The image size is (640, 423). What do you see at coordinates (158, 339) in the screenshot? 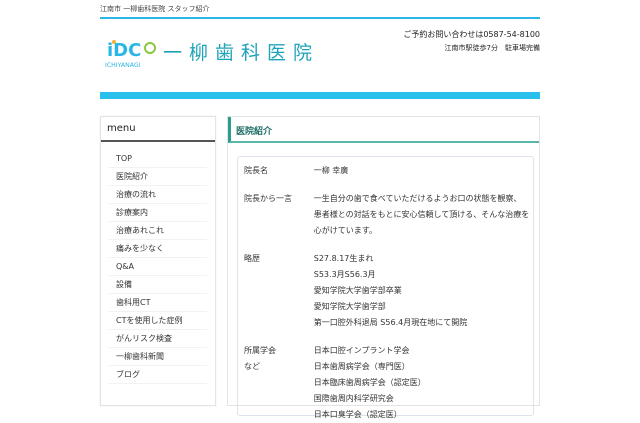
I see `sidebar-item: がんリスク検査` at bounding box center [158, 339].